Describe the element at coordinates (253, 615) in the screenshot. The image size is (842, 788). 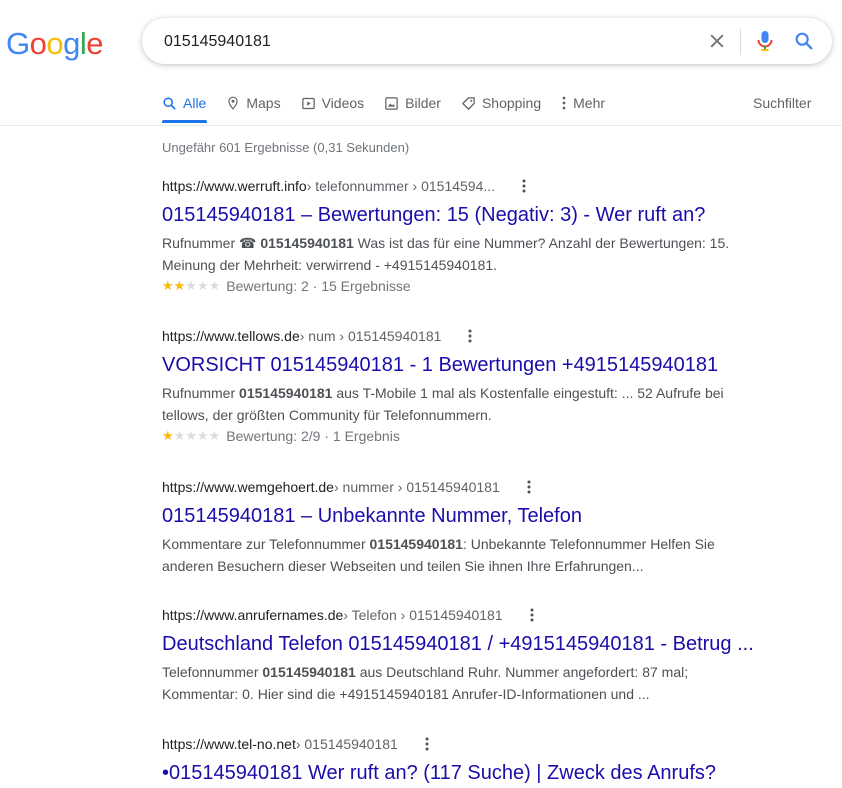
I see `result-domain: https://www.anrufernames.de` at that location.